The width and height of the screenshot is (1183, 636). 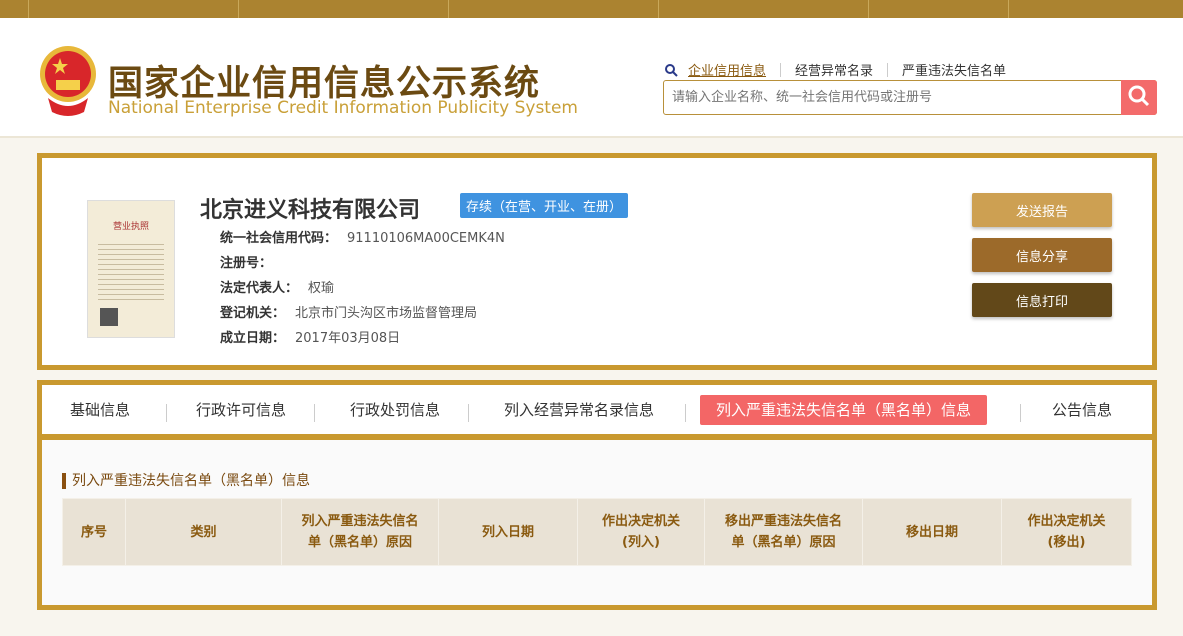 What do you see at coordinates (591, 9) in the screenshot?
I see `top-nav-bar` at bounding box center [591, 9].